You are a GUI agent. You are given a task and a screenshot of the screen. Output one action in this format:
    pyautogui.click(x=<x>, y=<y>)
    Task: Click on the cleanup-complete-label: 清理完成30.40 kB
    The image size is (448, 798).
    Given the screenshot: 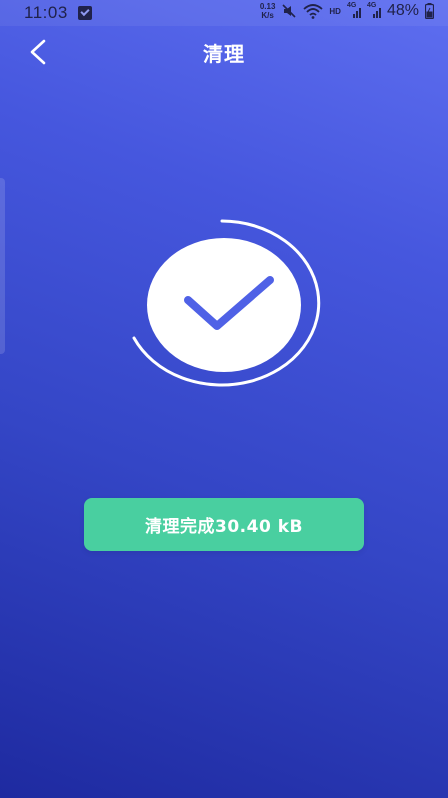 What is the action you would take?
    pyautogui.click(x=224, y=527)
    